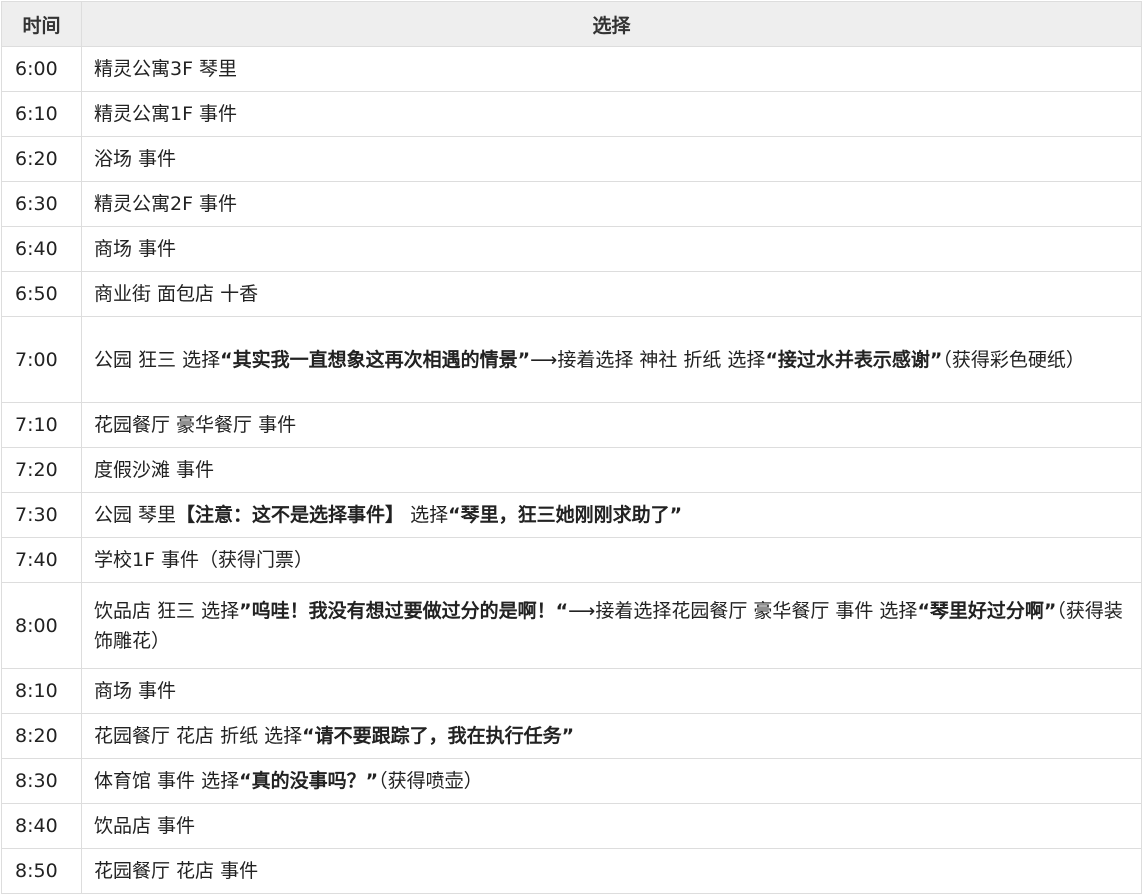 This screenshot has height=896, width=1144. I want to click on choice-text: 公园 狂三 选择, so click(157, 359).